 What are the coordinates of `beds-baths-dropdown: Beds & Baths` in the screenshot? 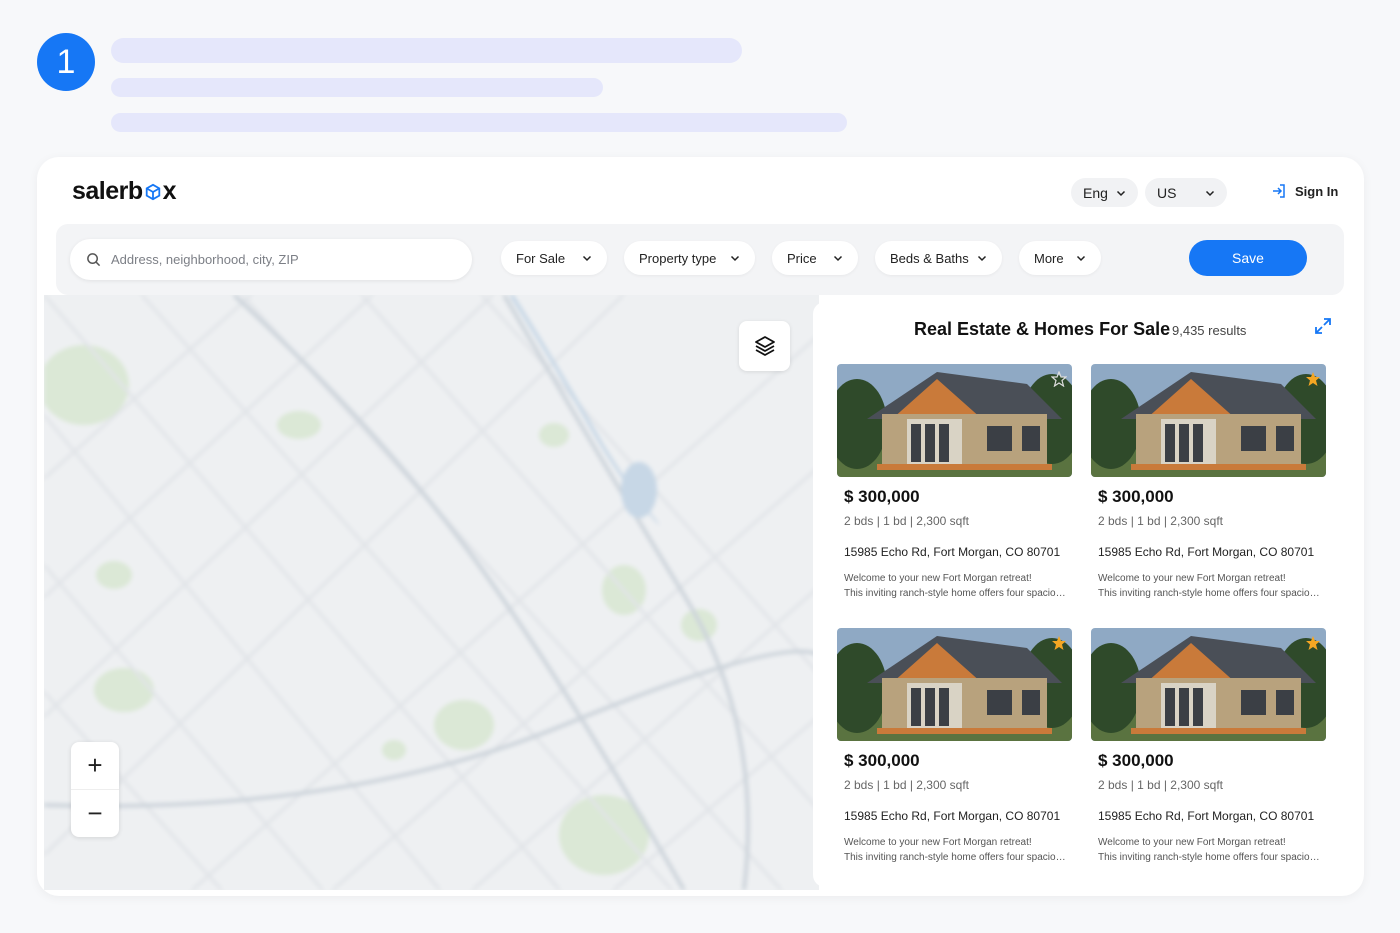 It's located at (938, 258).